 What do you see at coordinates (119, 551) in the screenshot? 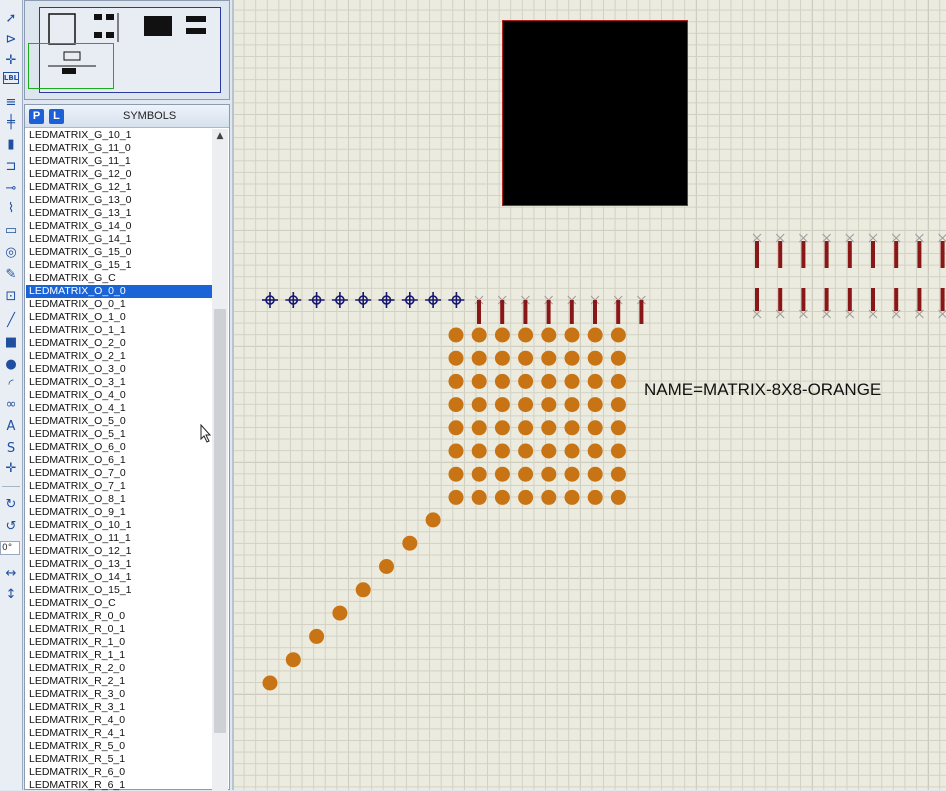
I see `symbol-list-item: LEDMATRIX_O_12_1` at bounding box center [119, 551].